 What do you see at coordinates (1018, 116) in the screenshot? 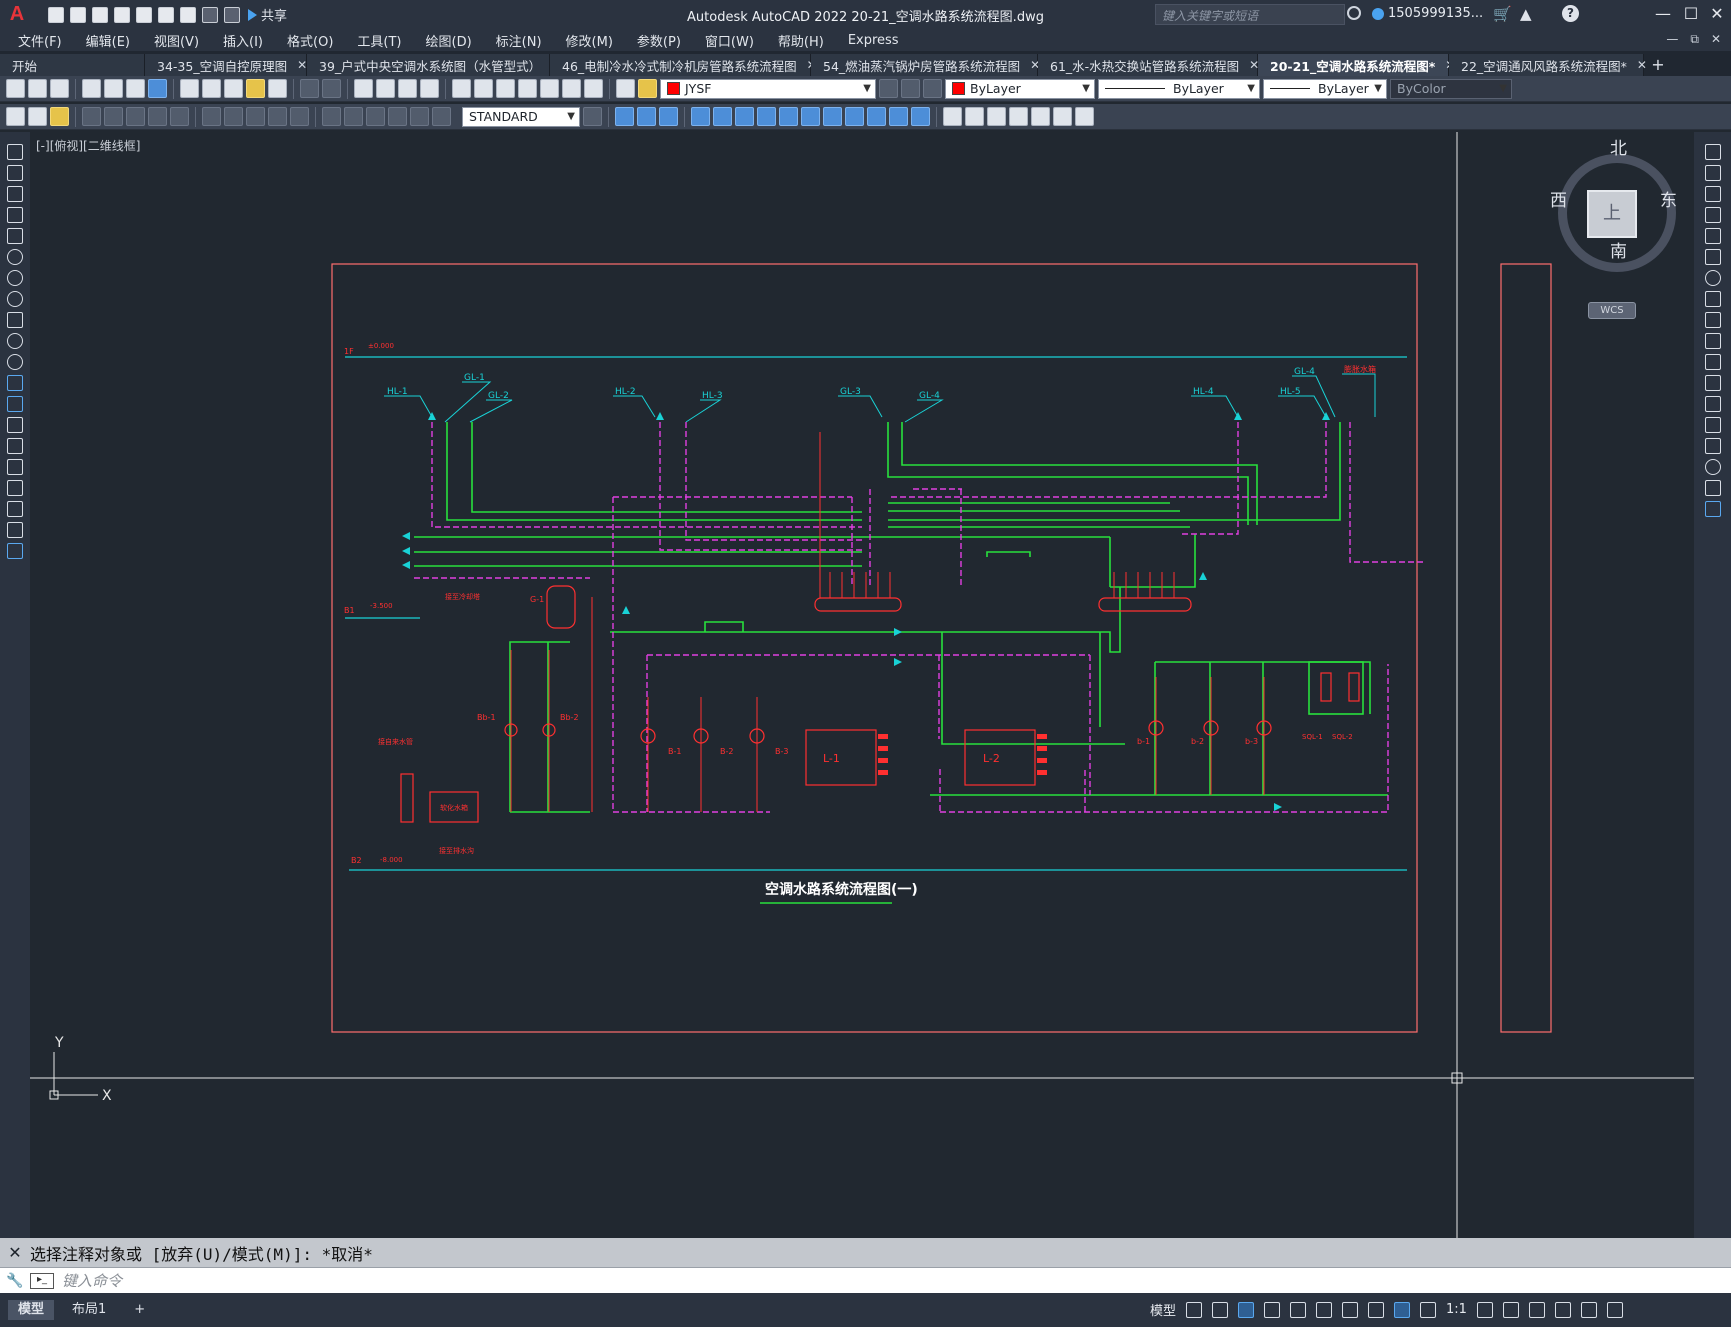
I see `bring-front-icon` at bounding box center [1018, 116].